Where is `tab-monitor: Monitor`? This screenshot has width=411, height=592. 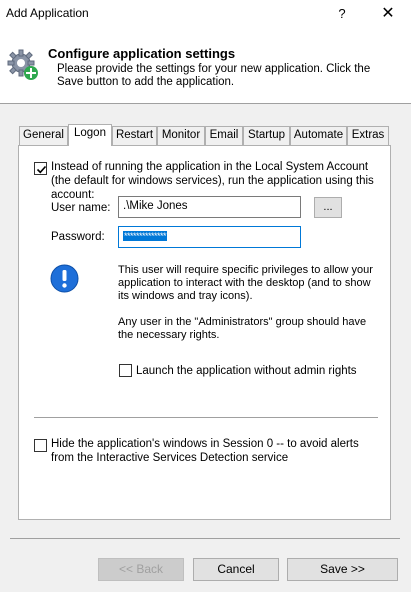 tab-monitor: Monitor is located at coordinates (181, 135).